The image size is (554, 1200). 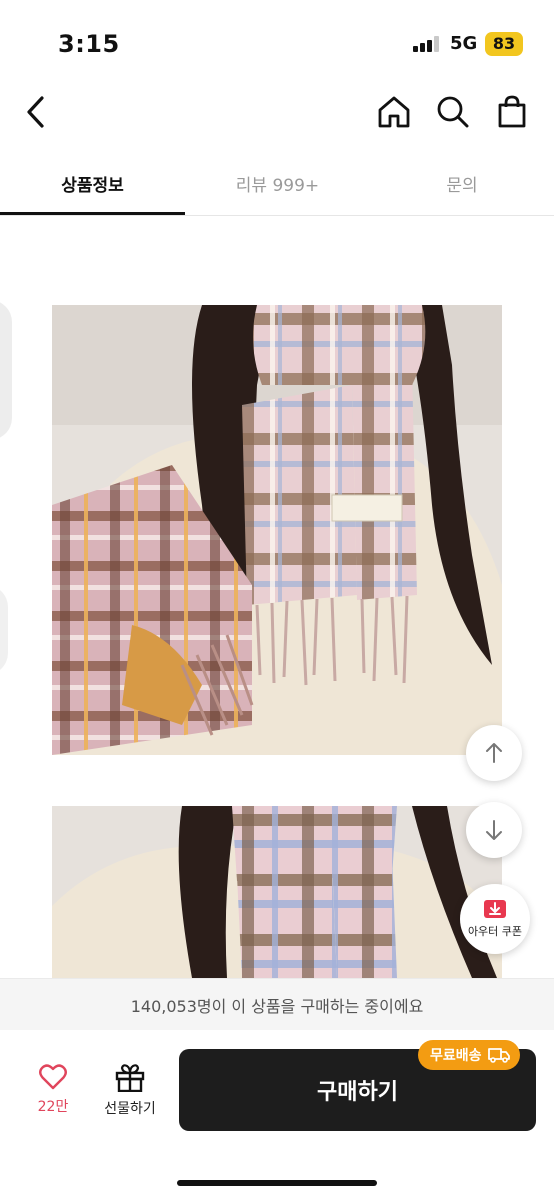 I want to click on gift-label: 선물하기, so click(x=130, y=1109).